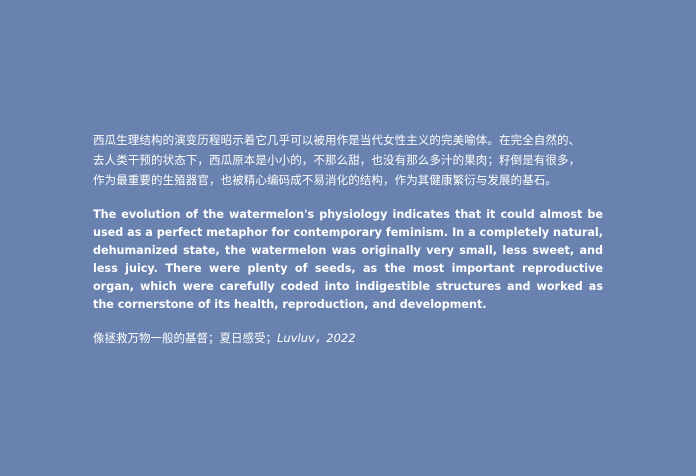 Image resolution: width=696 pixels, height=476 pixels. I want to click on credit-author-year: Luvluv，2022, so click(316, 338).